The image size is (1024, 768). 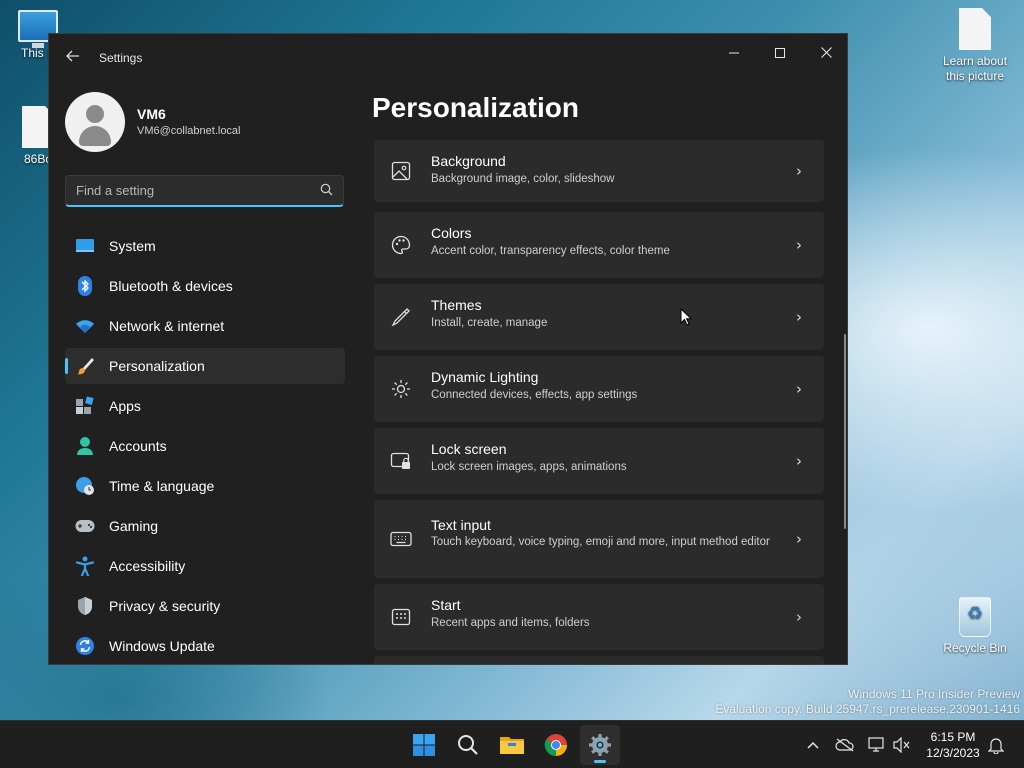 I want to click on card-title: Text input, so click(x=461, y=525).